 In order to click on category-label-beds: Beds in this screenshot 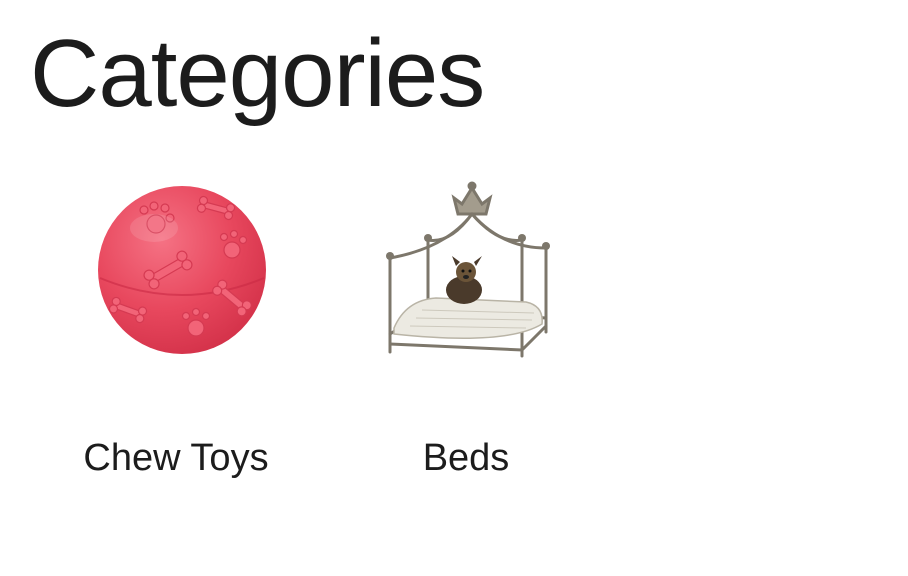, I will do `click(466, 458)`.